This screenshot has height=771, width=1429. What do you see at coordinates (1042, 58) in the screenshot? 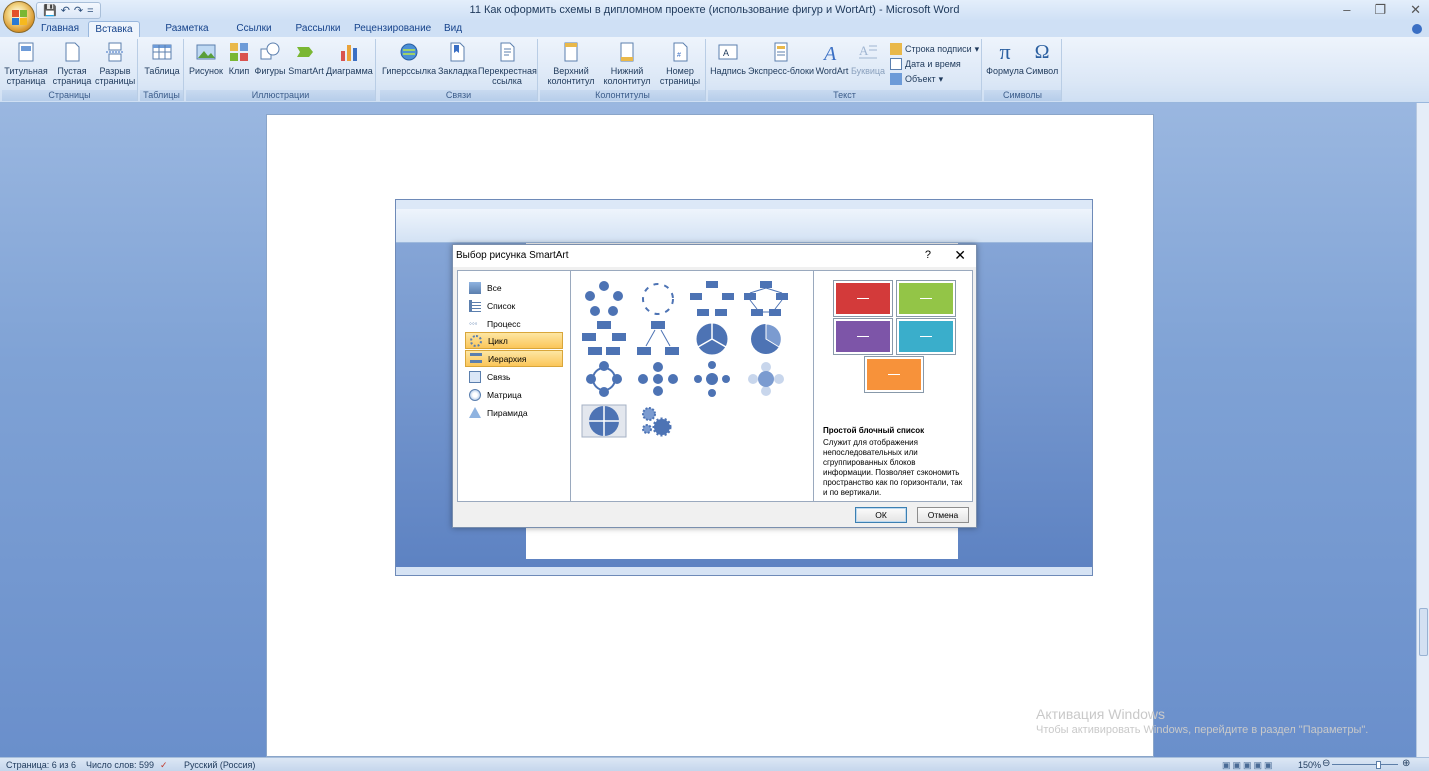
I see `symbol-button: Ω Символ` at bounding box center [1042, 58].